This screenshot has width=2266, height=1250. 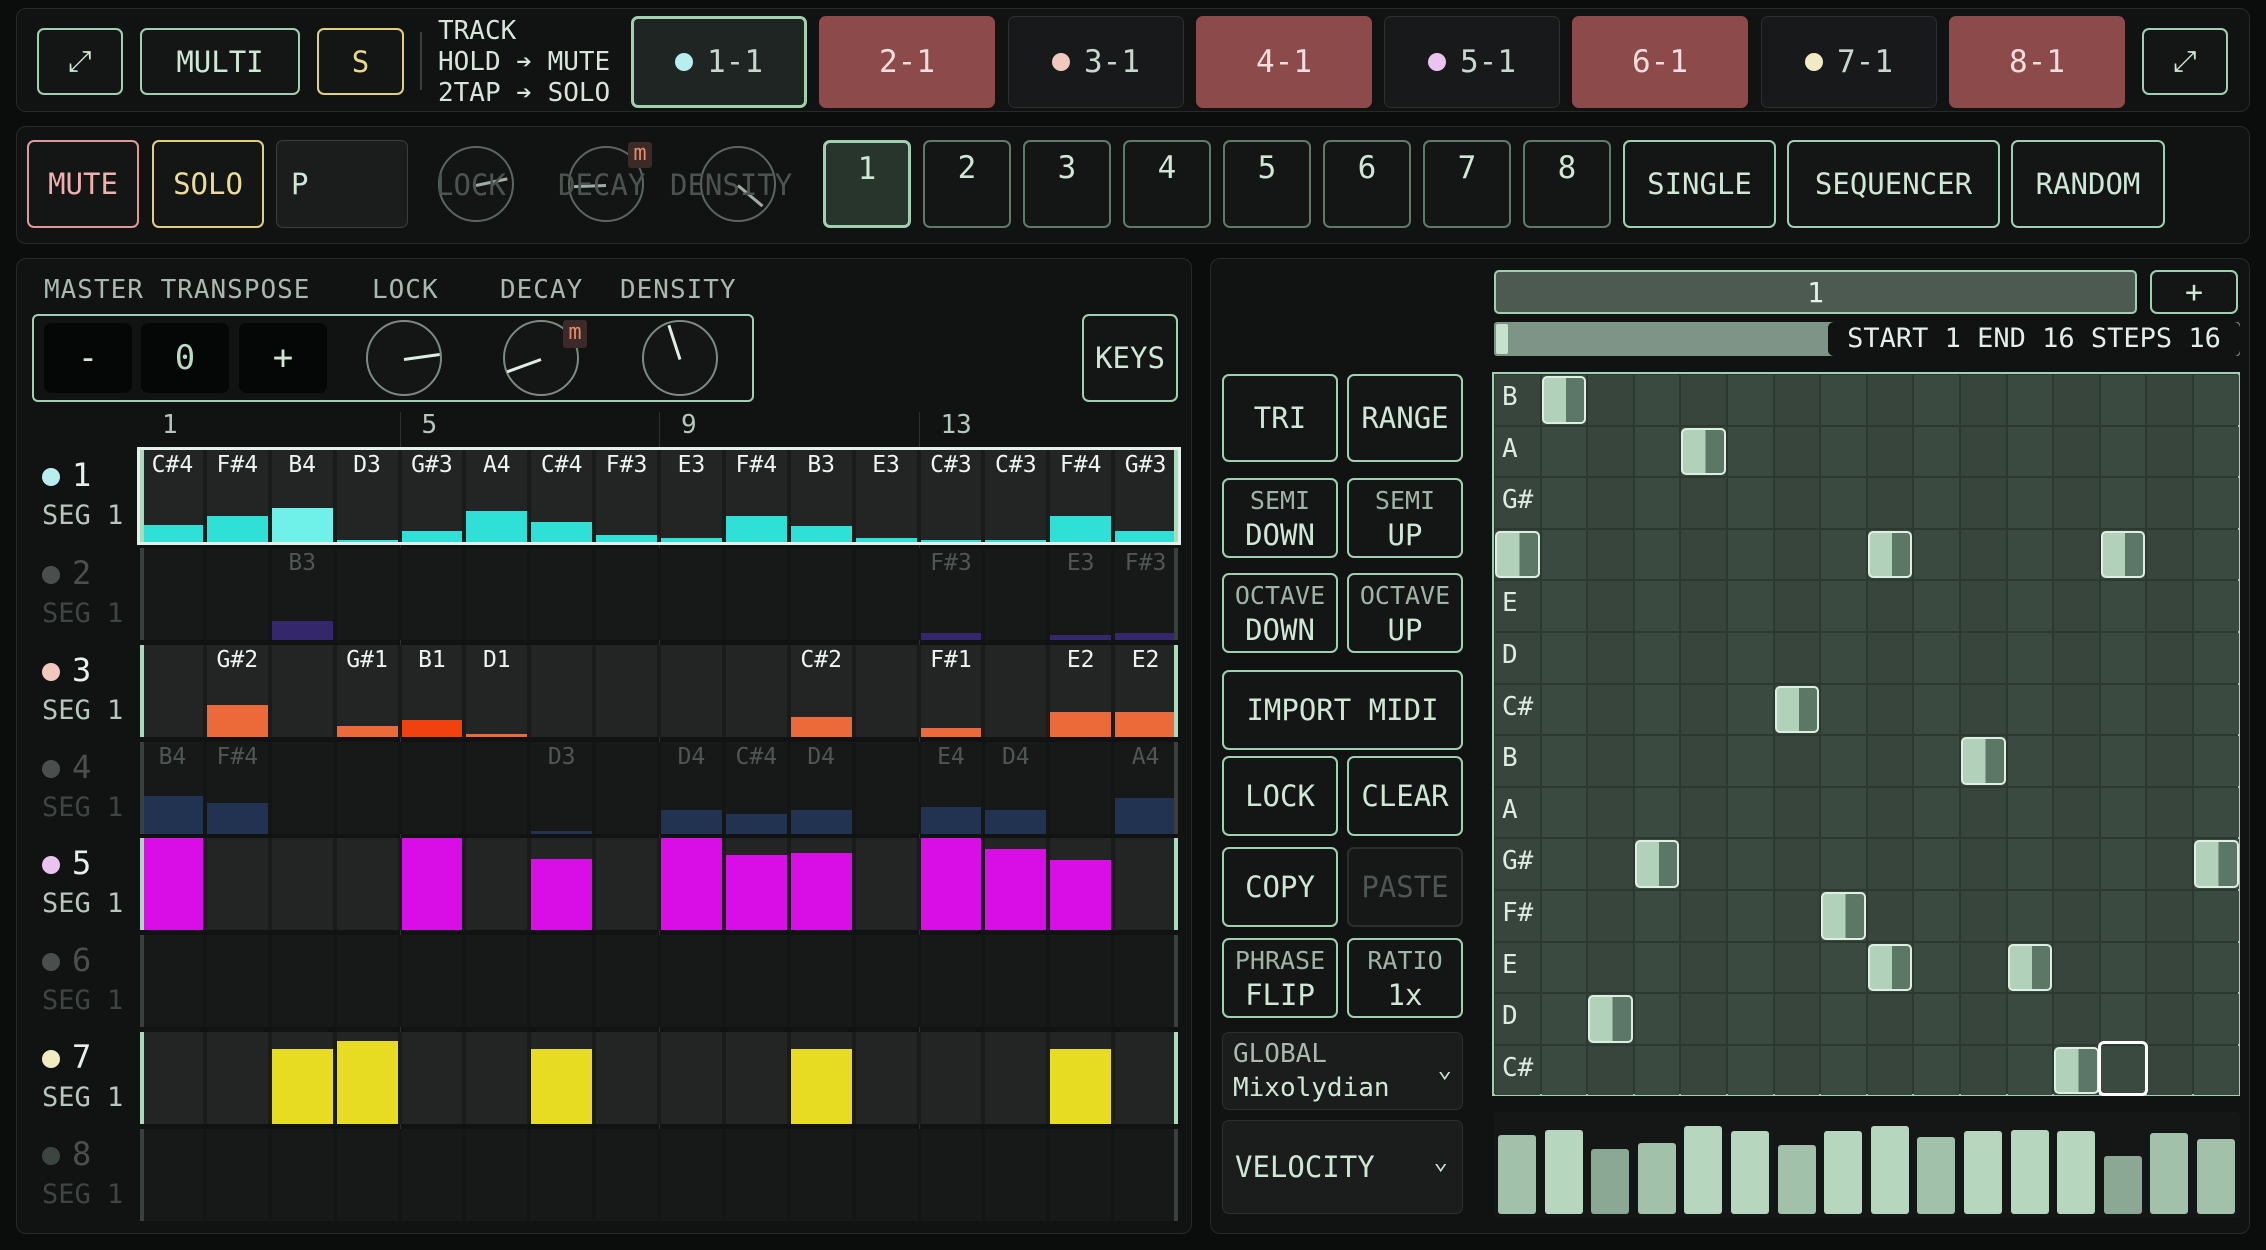 What do you see at coordinates (886, 496) in the screenshot?
I see `step-cell: E3` at bounding box center [886, 496].